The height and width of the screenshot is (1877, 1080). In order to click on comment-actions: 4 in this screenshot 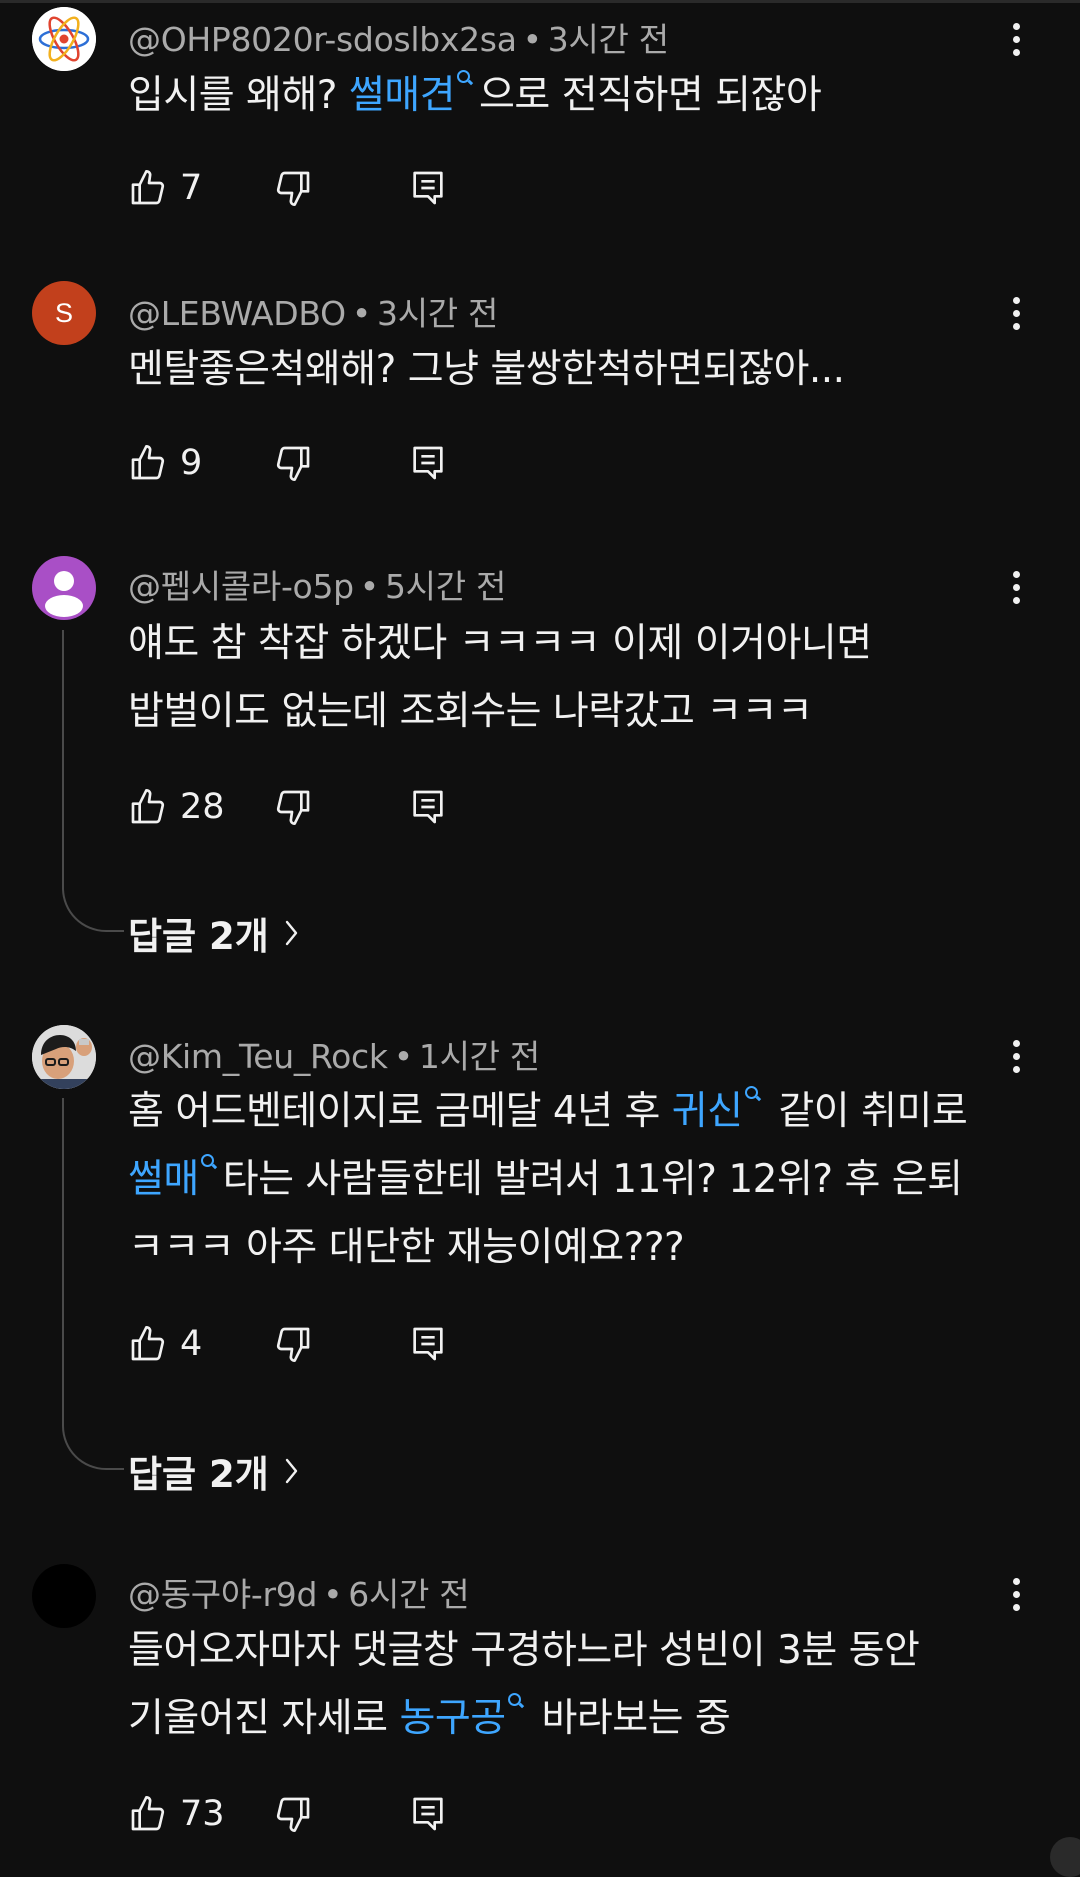, I will do `click(328, 1344)`.